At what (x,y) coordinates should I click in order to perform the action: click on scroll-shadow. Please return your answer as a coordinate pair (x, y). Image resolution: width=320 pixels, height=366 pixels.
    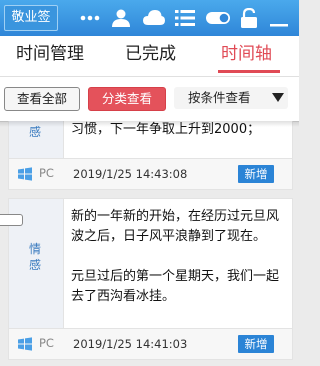
    Looking at the image, I should click on (149, 124).